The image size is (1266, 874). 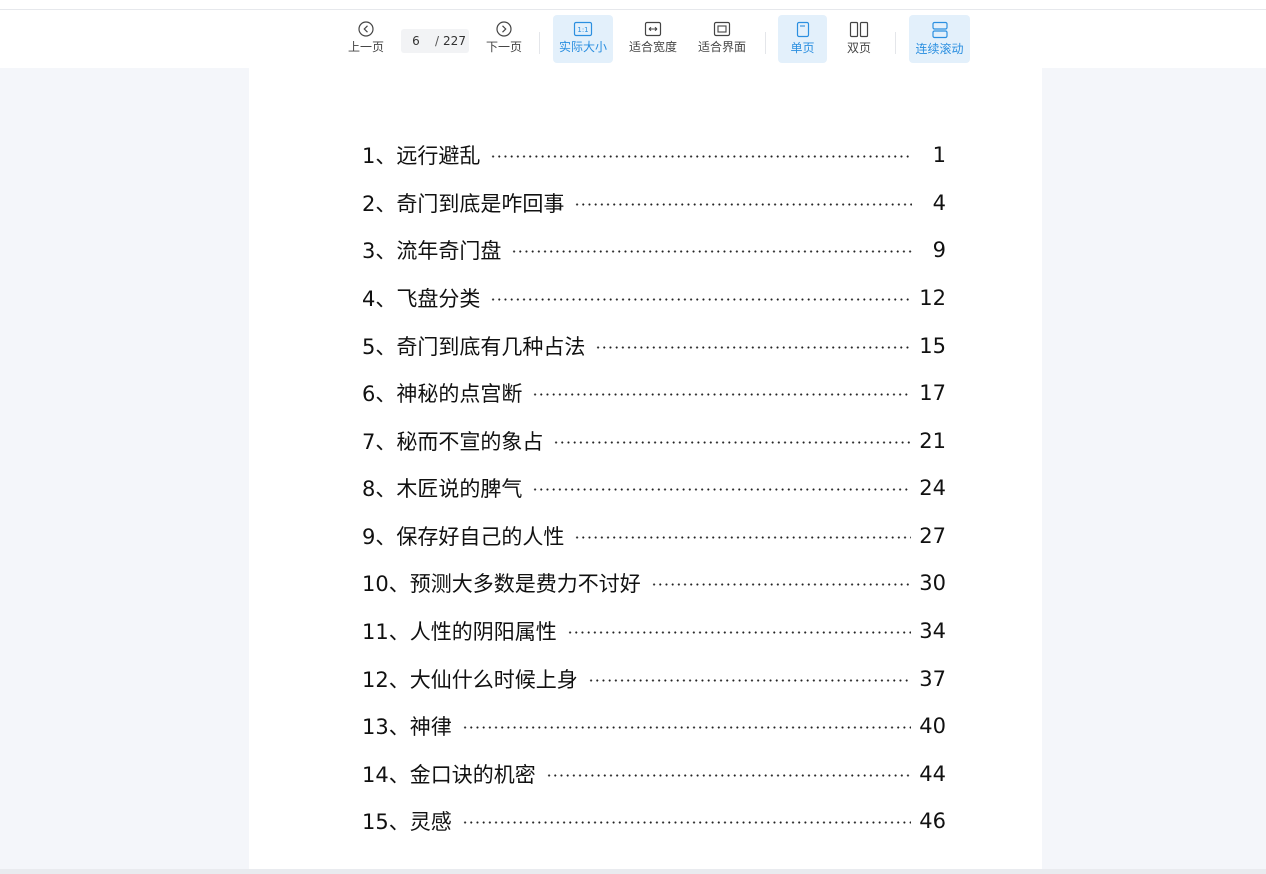 What do you see at coordinates (932, 583) in the screenshot?
I see `toc-entry-page: 30` at bounding box center [932, 583].